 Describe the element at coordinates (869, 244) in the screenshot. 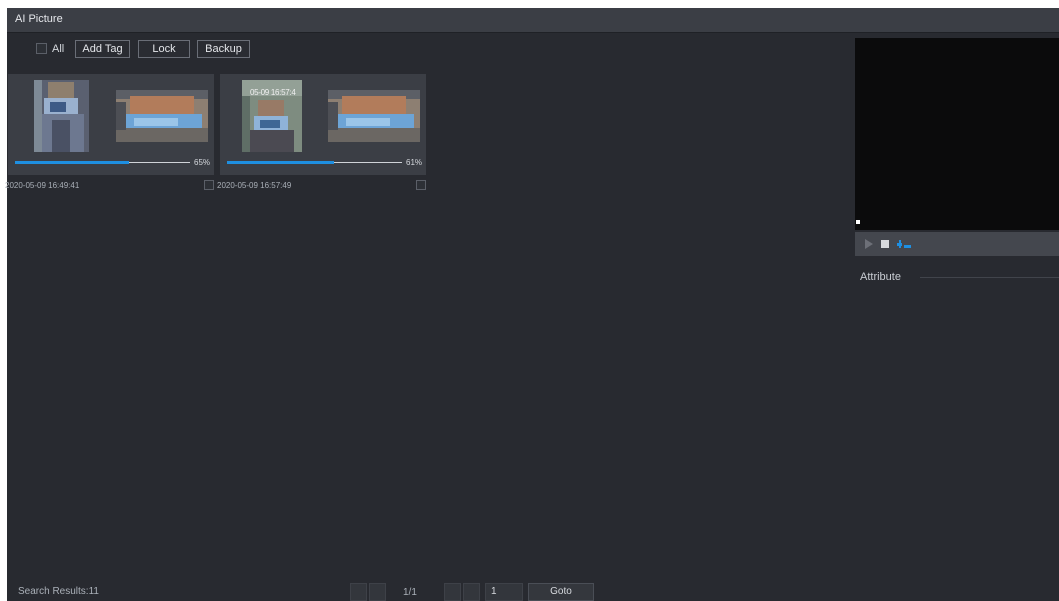

I see `play-icon` at that location.